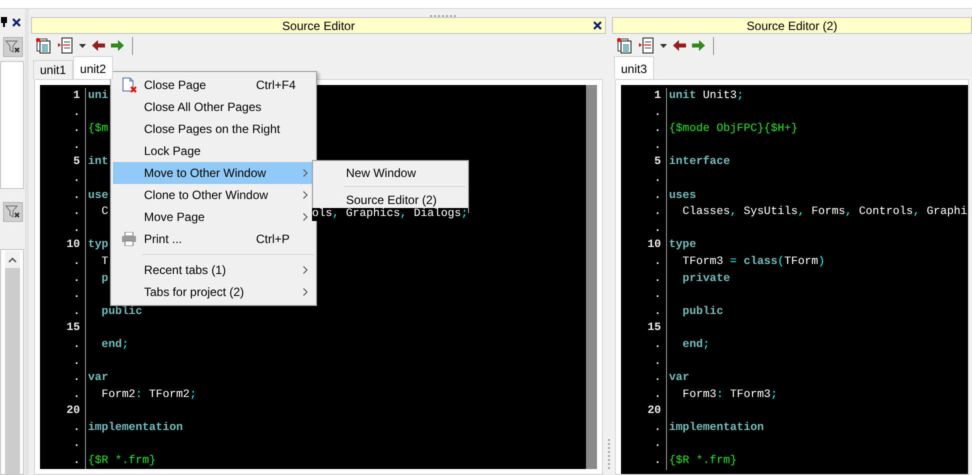 The image size is (972, 475). What do you see at coordinates (122, 461) in the screenshot?
I see `code-line: {$R *.frm}` at bounding box center [122, 461].